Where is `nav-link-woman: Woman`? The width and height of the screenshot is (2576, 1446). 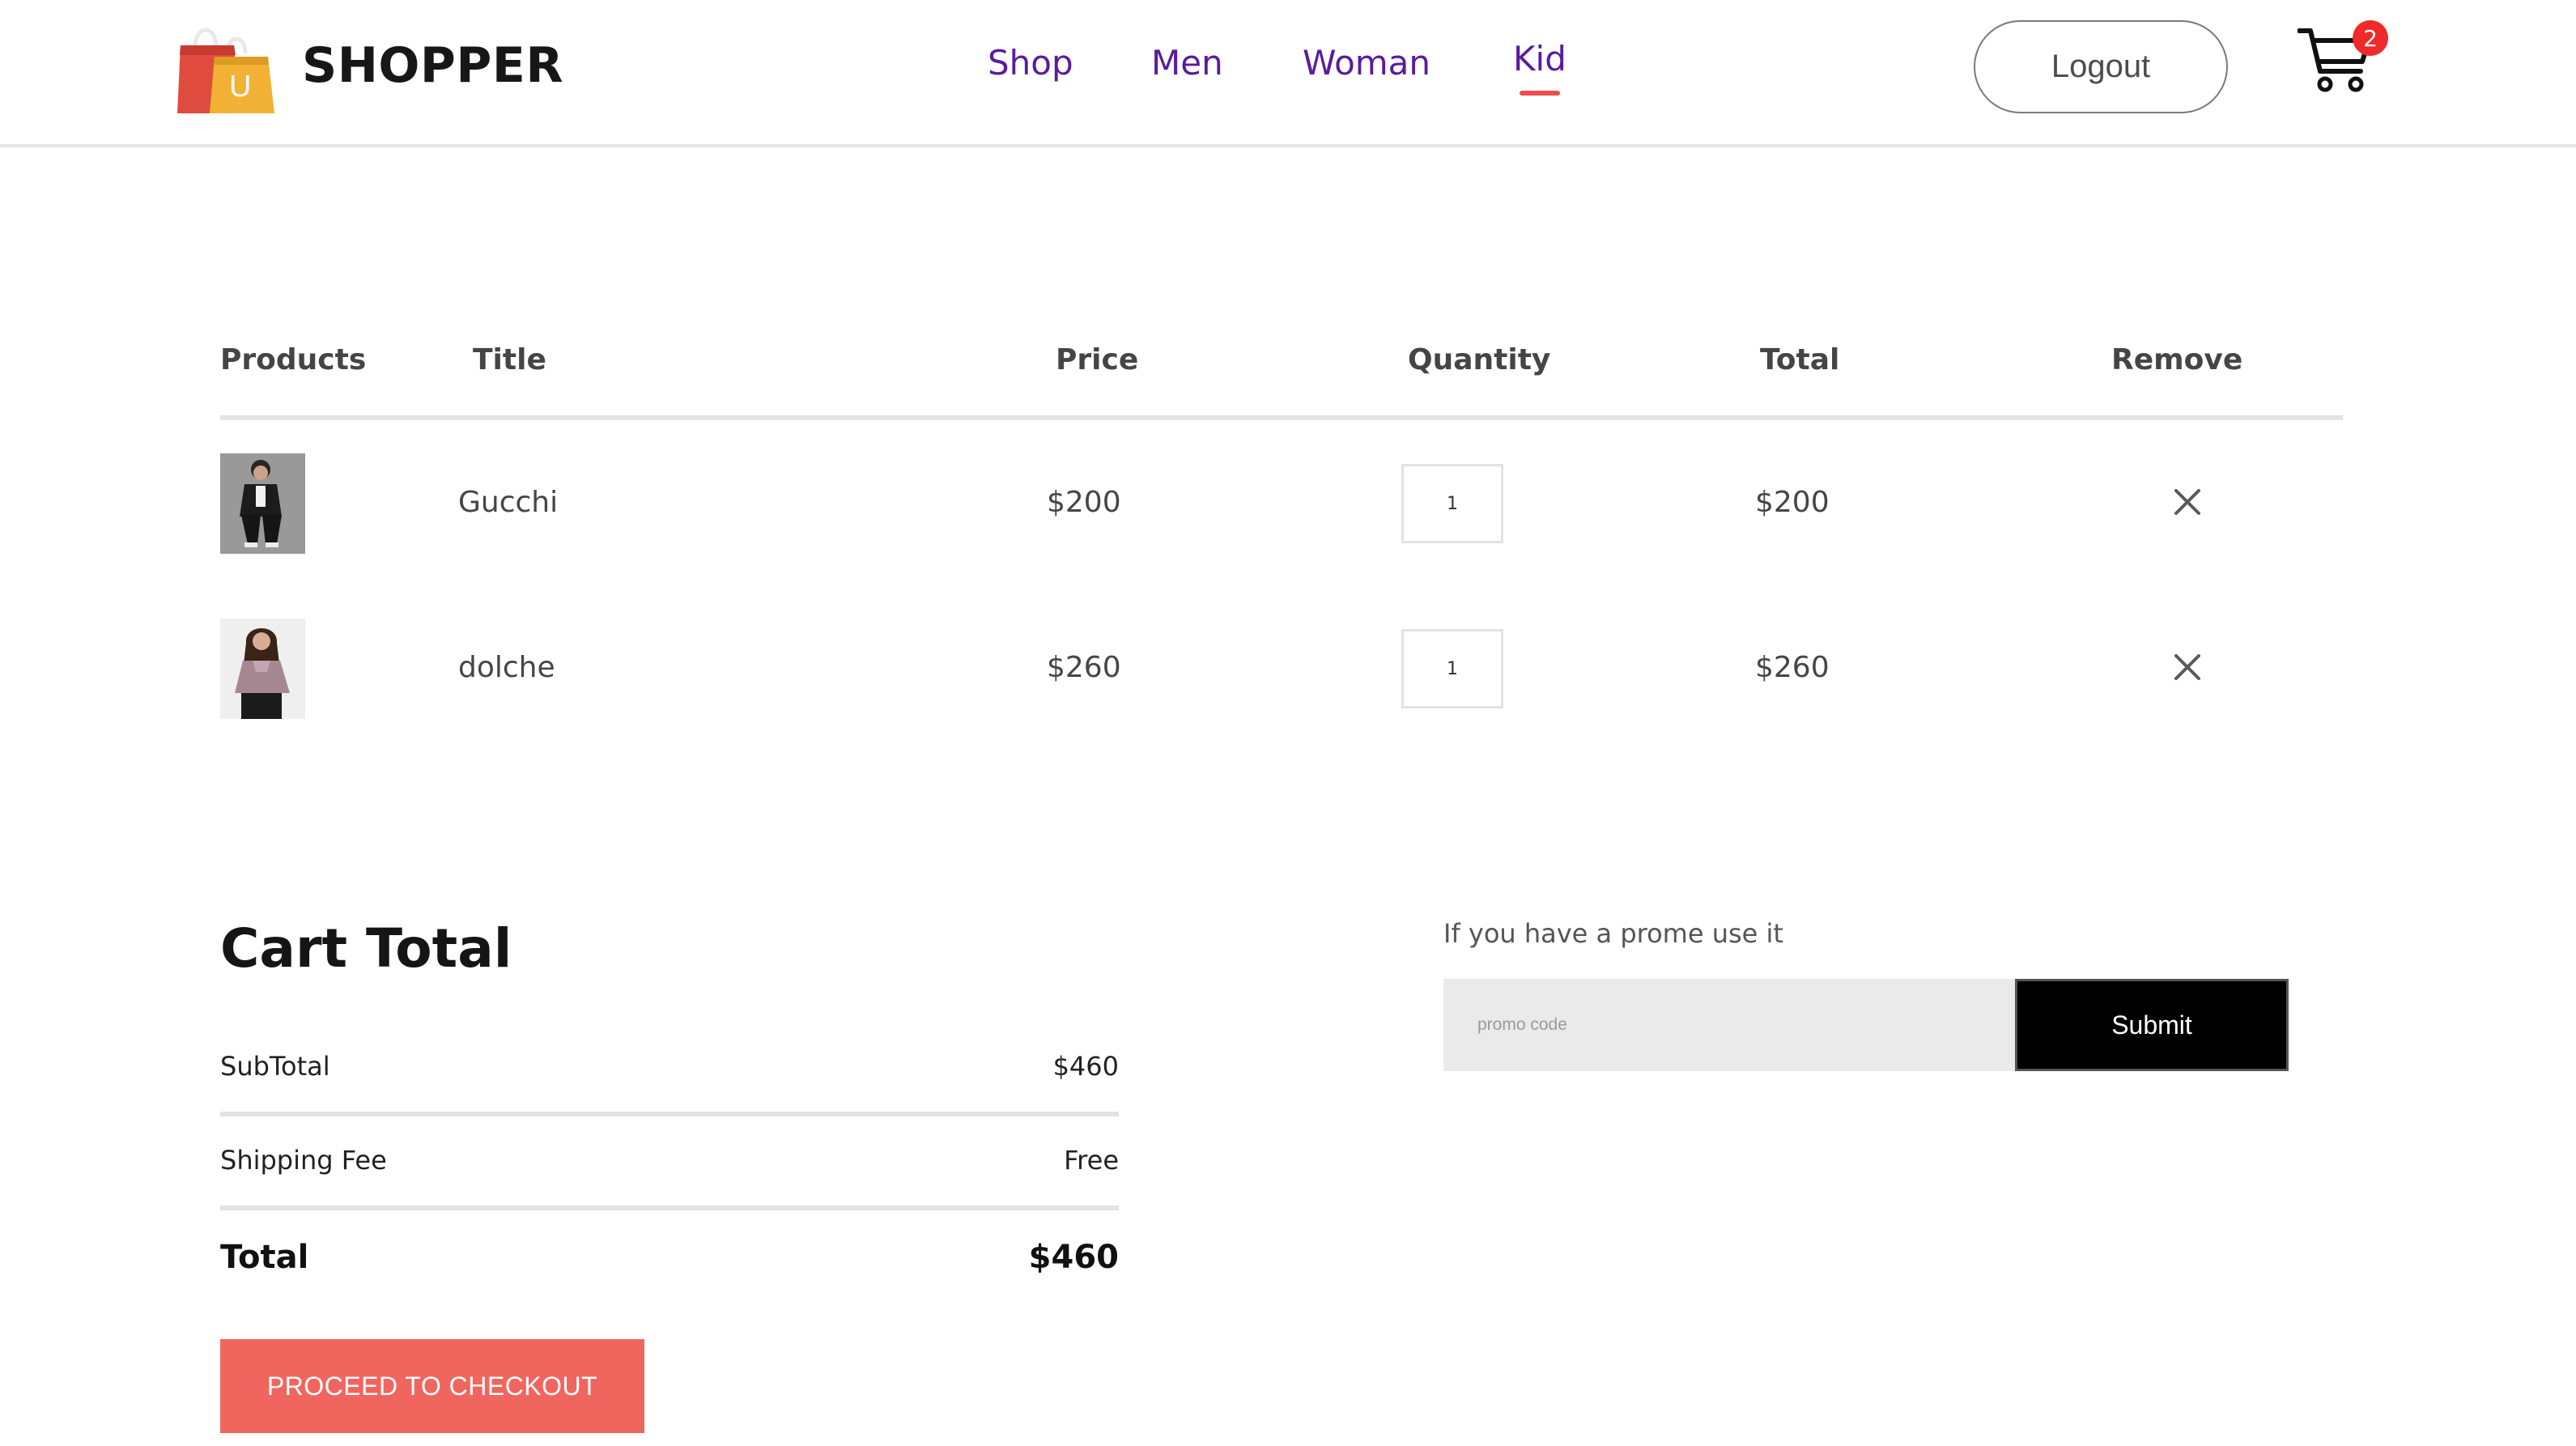
nav-link-woman: Woman is located at coordinates (1366, 63).